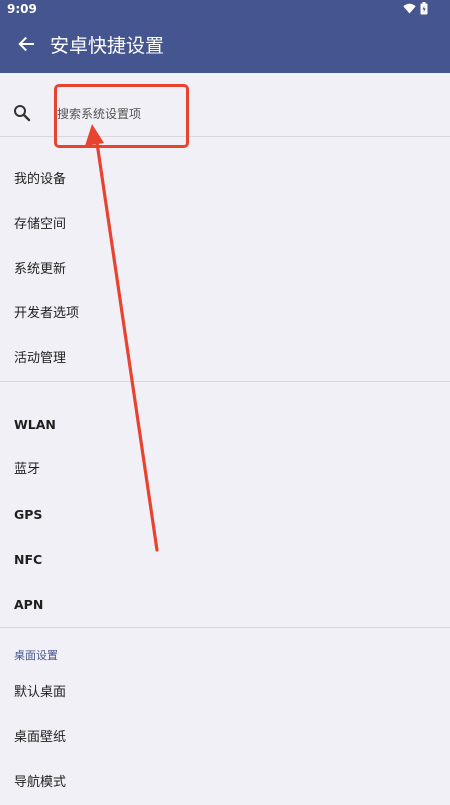 This screenshot has width=450, height=805. Describe the element at coordinates (225, 425) in the screenshot. I see `list-item-wlan: WLAN` at that location.